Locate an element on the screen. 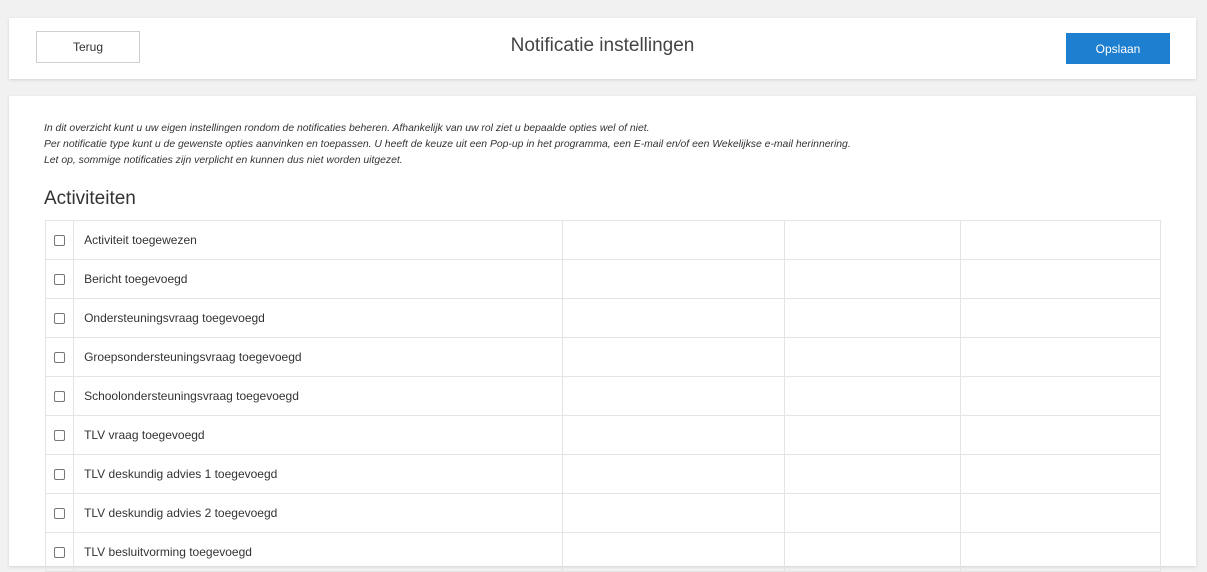 The image size is (1207, 572). back-button: Terug is located at coordinates (88, 47).